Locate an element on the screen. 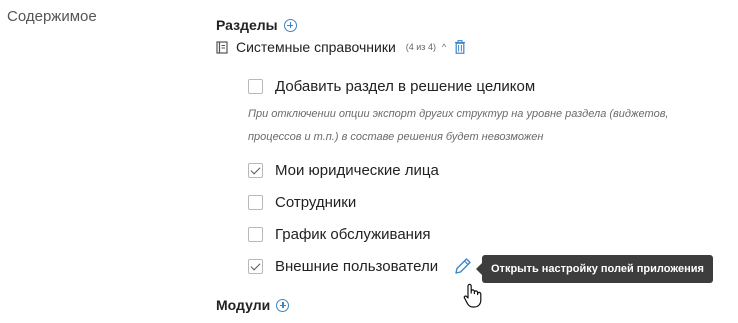 This screenshot has width=738, height=323. section-item: Мои юридические лица is located at coordinates (343, 170).